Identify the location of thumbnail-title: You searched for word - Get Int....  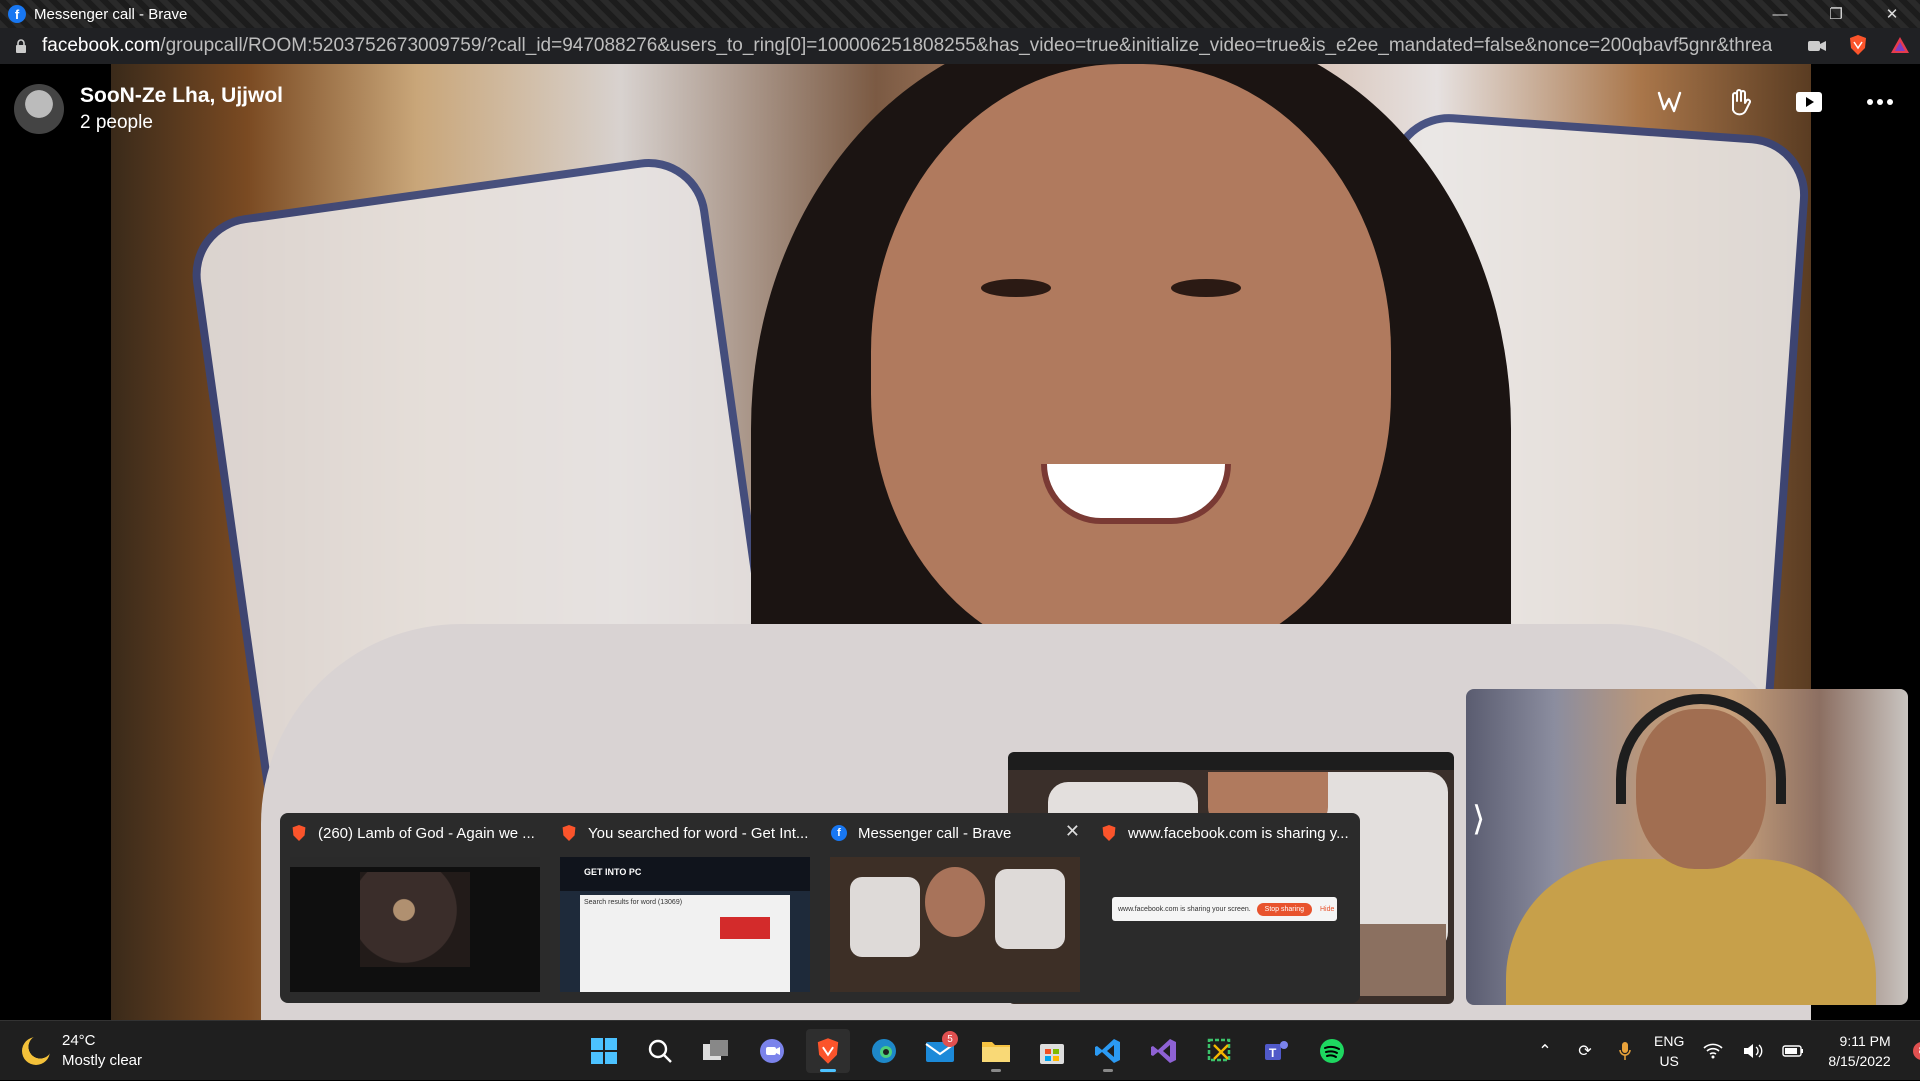
(698, 833).